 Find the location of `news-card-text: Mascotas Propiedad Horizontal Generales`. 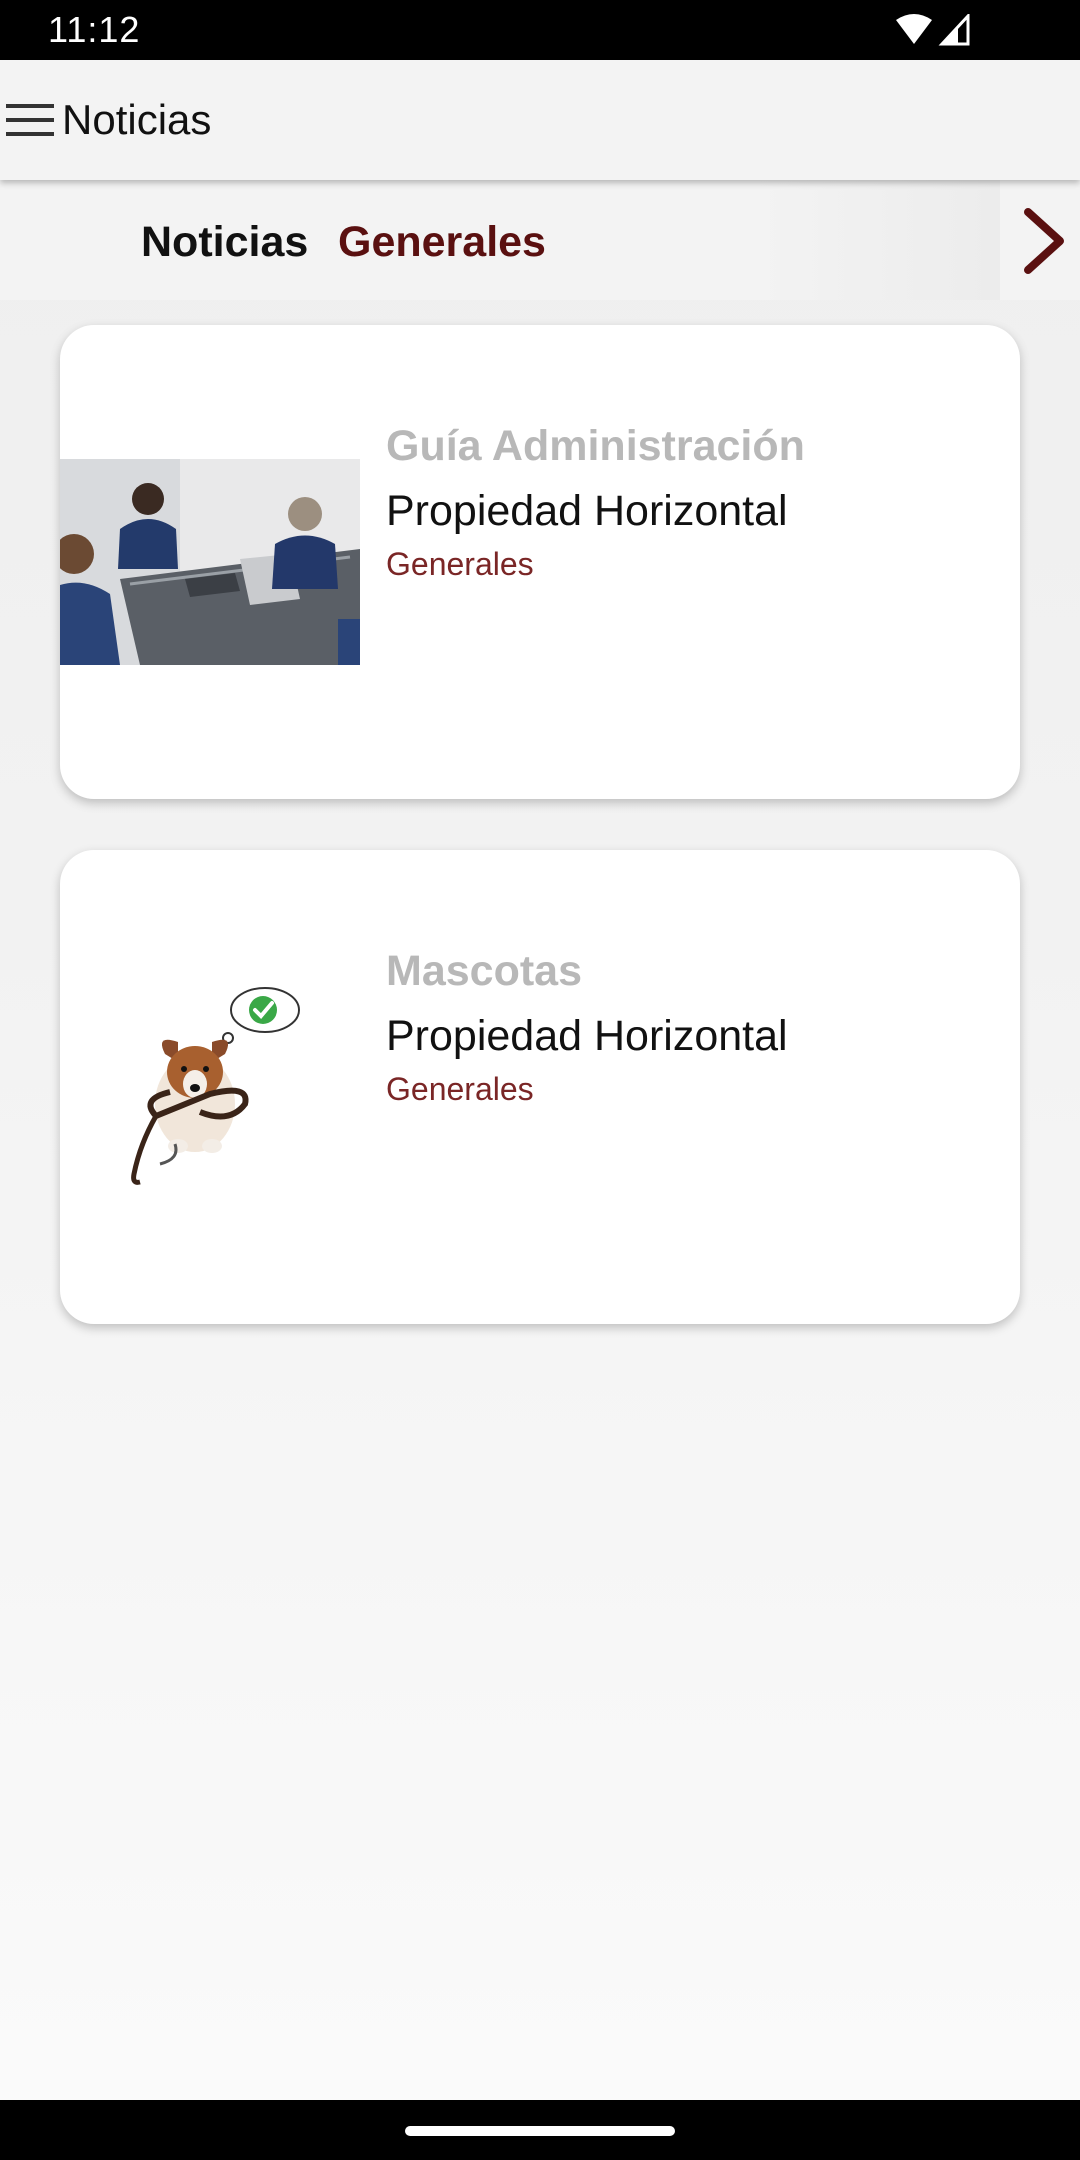

news-card-text: Mascotas Propiedad Horizontal Generales is located at coordinates (587, 1027).